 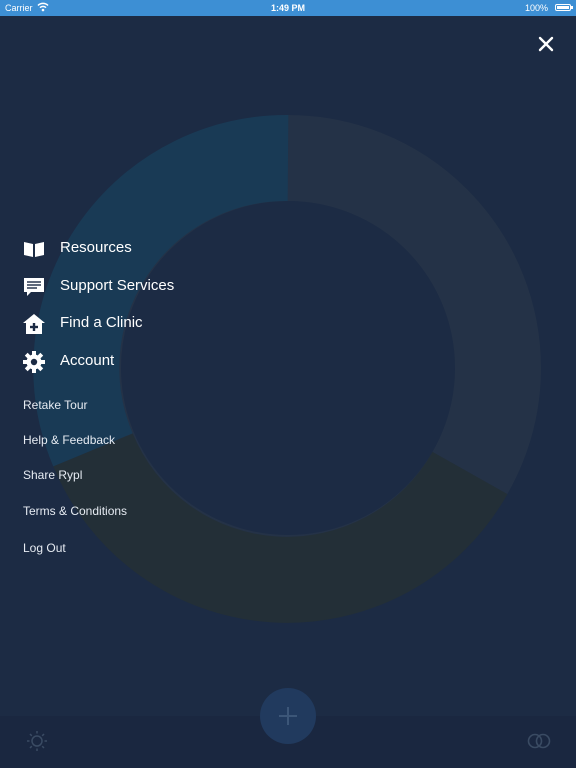 I want to click on rings-icon, so click(x=539, y=741).